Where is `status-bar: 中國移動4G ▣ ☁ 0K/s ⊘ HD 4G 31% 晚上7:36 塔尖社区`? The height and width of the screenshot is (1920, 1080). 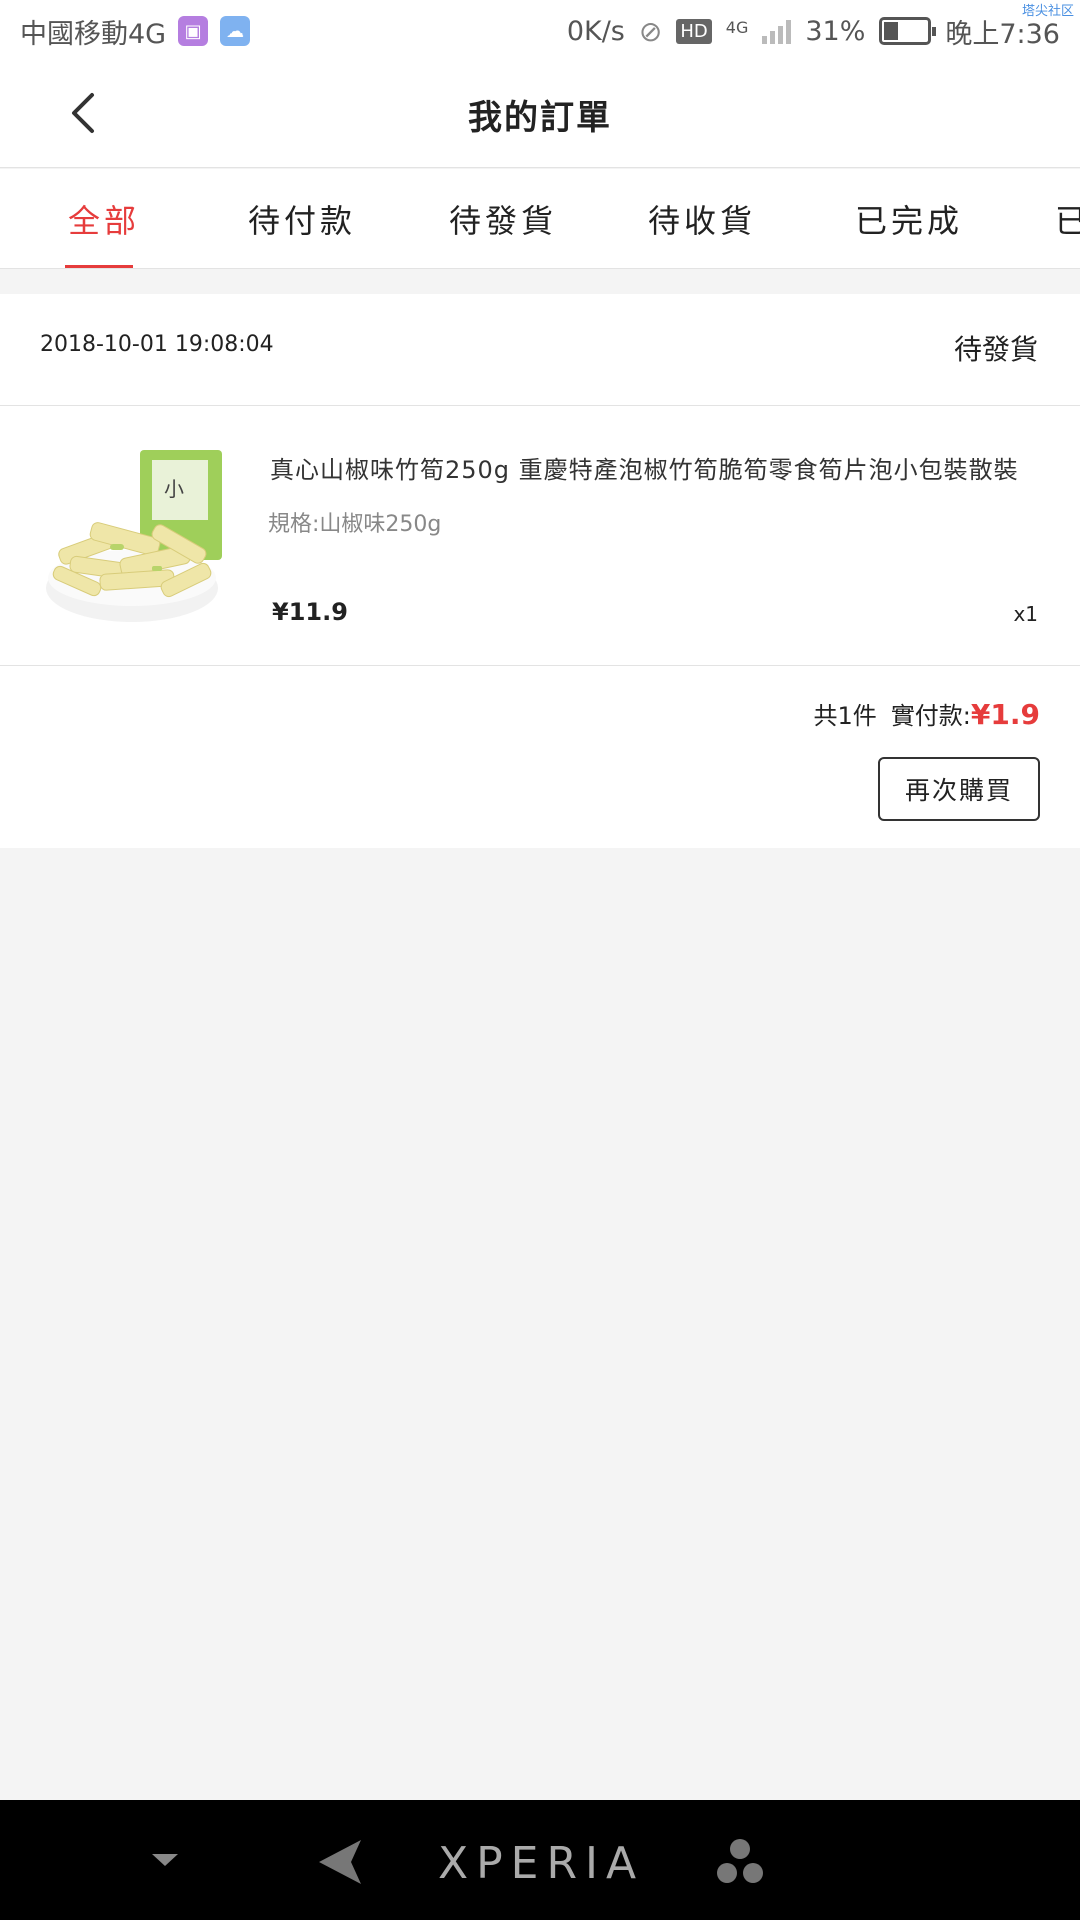 status-bar: 中國移動4G ▣ ☁ 0K/s ⊘ HD 4G 31% 晚上7:36 塔尖社区 is located at coordinates (540, 31).